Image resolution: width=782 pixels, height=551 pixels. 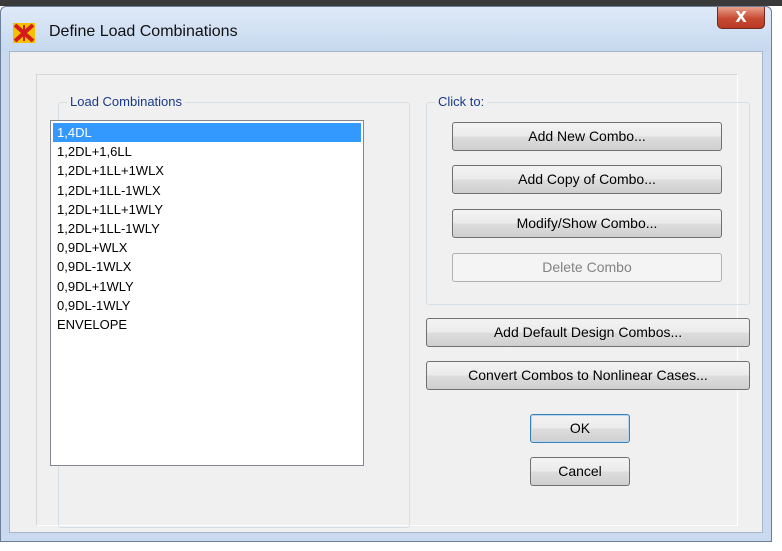 I want to click on list-item: 0,9DL-1WLY, so click(x=207, y=305).